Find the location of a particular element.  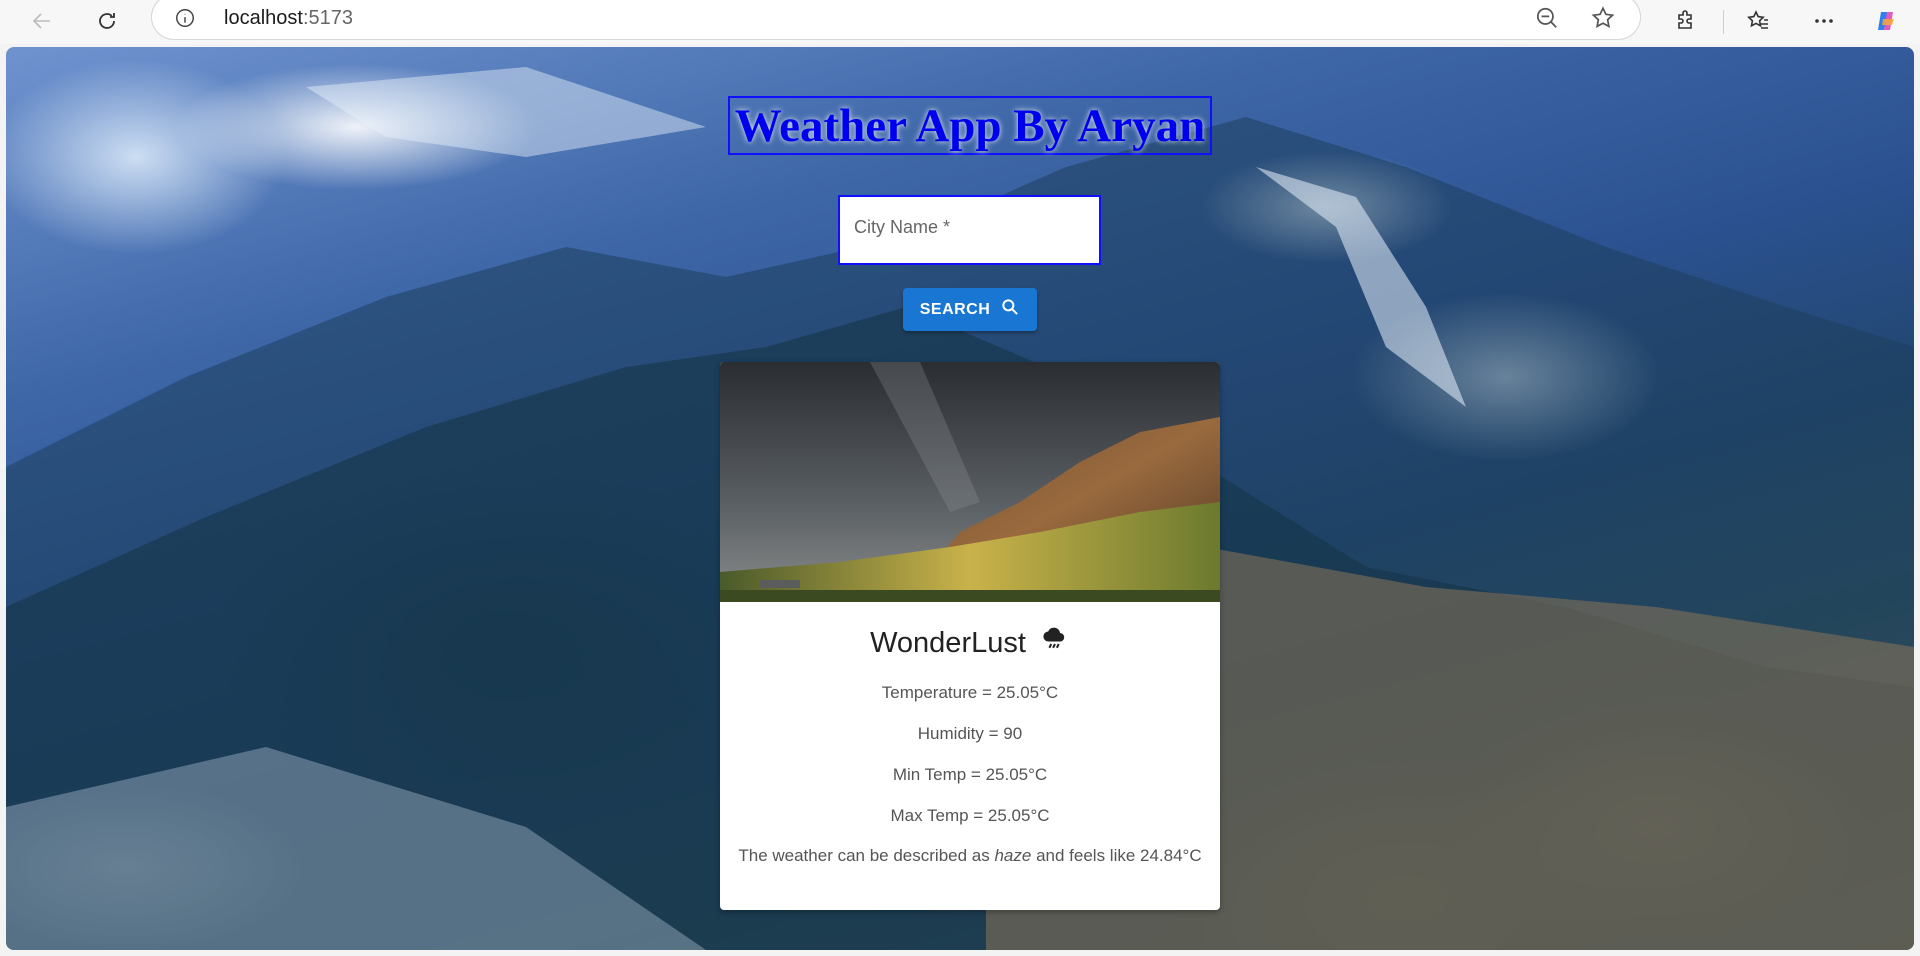

address-bar: localhost:5173 is located at coordinates (896, 20).